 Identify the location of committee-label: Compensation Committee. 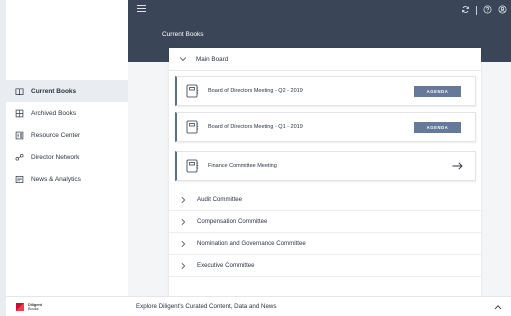
(232, 221).